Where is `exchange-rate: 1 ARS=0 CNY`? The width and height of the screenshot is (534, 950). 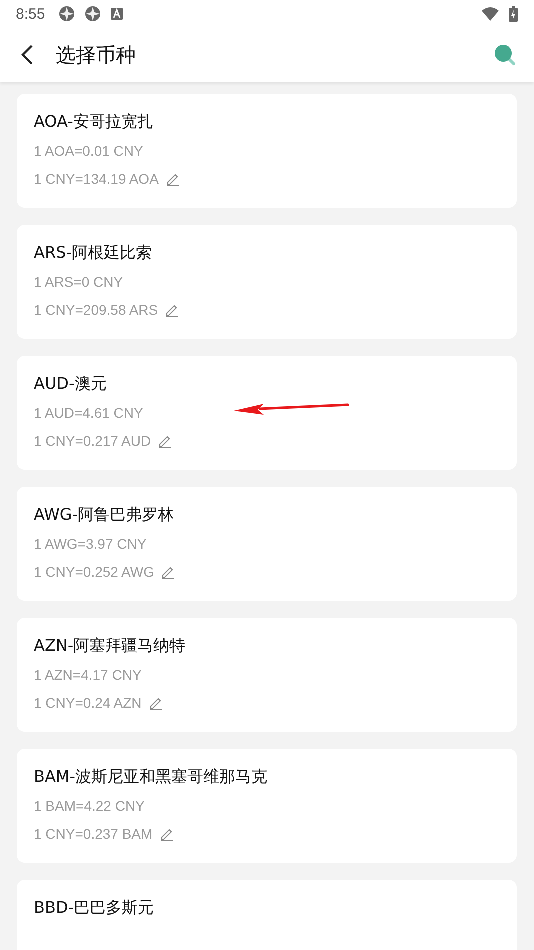
exchange-rate: 1 ARS=0 CNY is located at coordinates (79, 282).